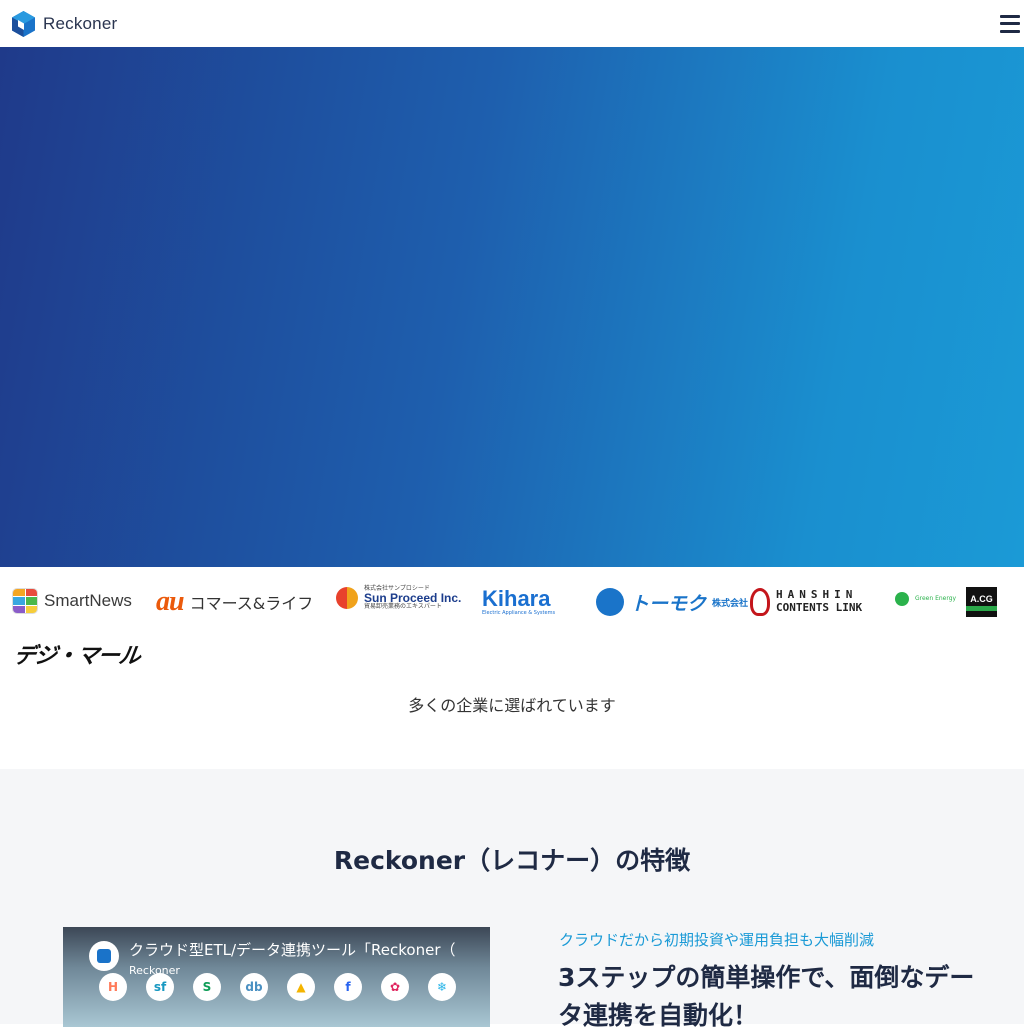 This screenshot has width=1024, height=1035. Describe the element at coordinates (235, 601) in the screenshot. I see `au-commerce-logo: au コマース&ライフ` at that location.